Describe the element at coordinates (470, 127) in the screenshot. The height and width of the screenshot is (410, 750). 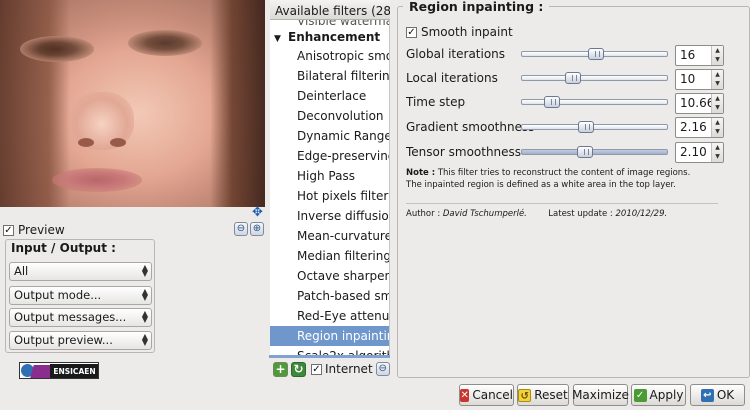
I see `param-label: Gradient smoothness` at that location.